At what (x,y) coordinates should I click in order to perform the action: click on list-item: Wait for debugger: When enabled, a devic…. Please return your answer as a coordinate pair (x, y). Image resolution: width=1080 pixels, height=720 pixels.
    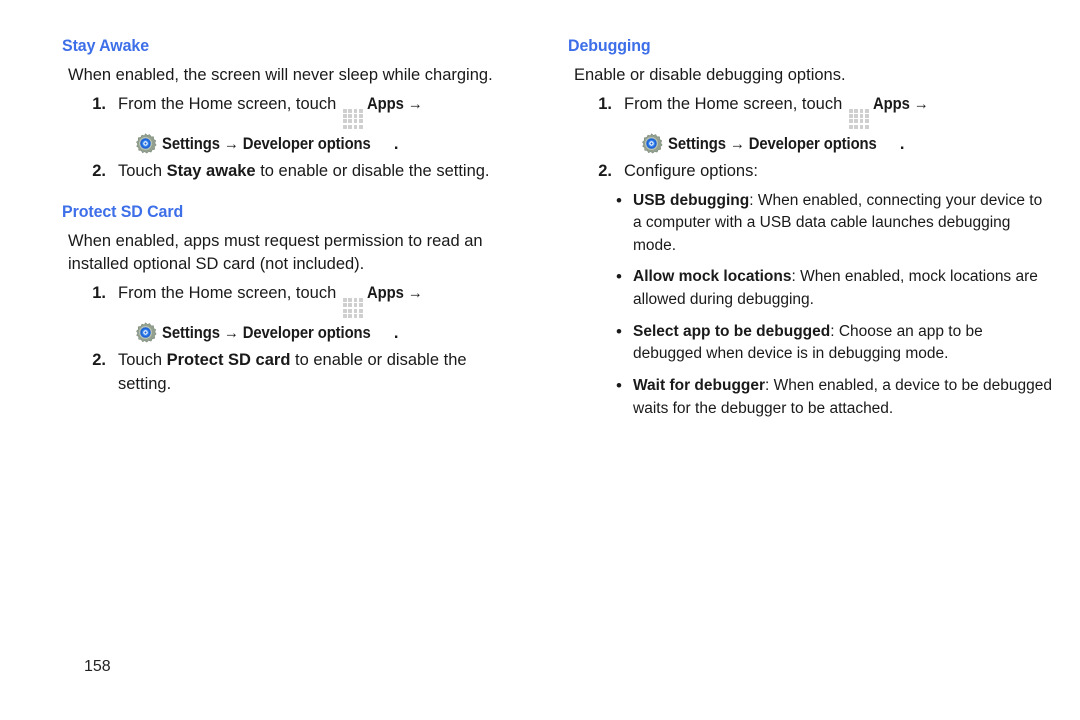
    Looking at the image, I should click on (834, 397).